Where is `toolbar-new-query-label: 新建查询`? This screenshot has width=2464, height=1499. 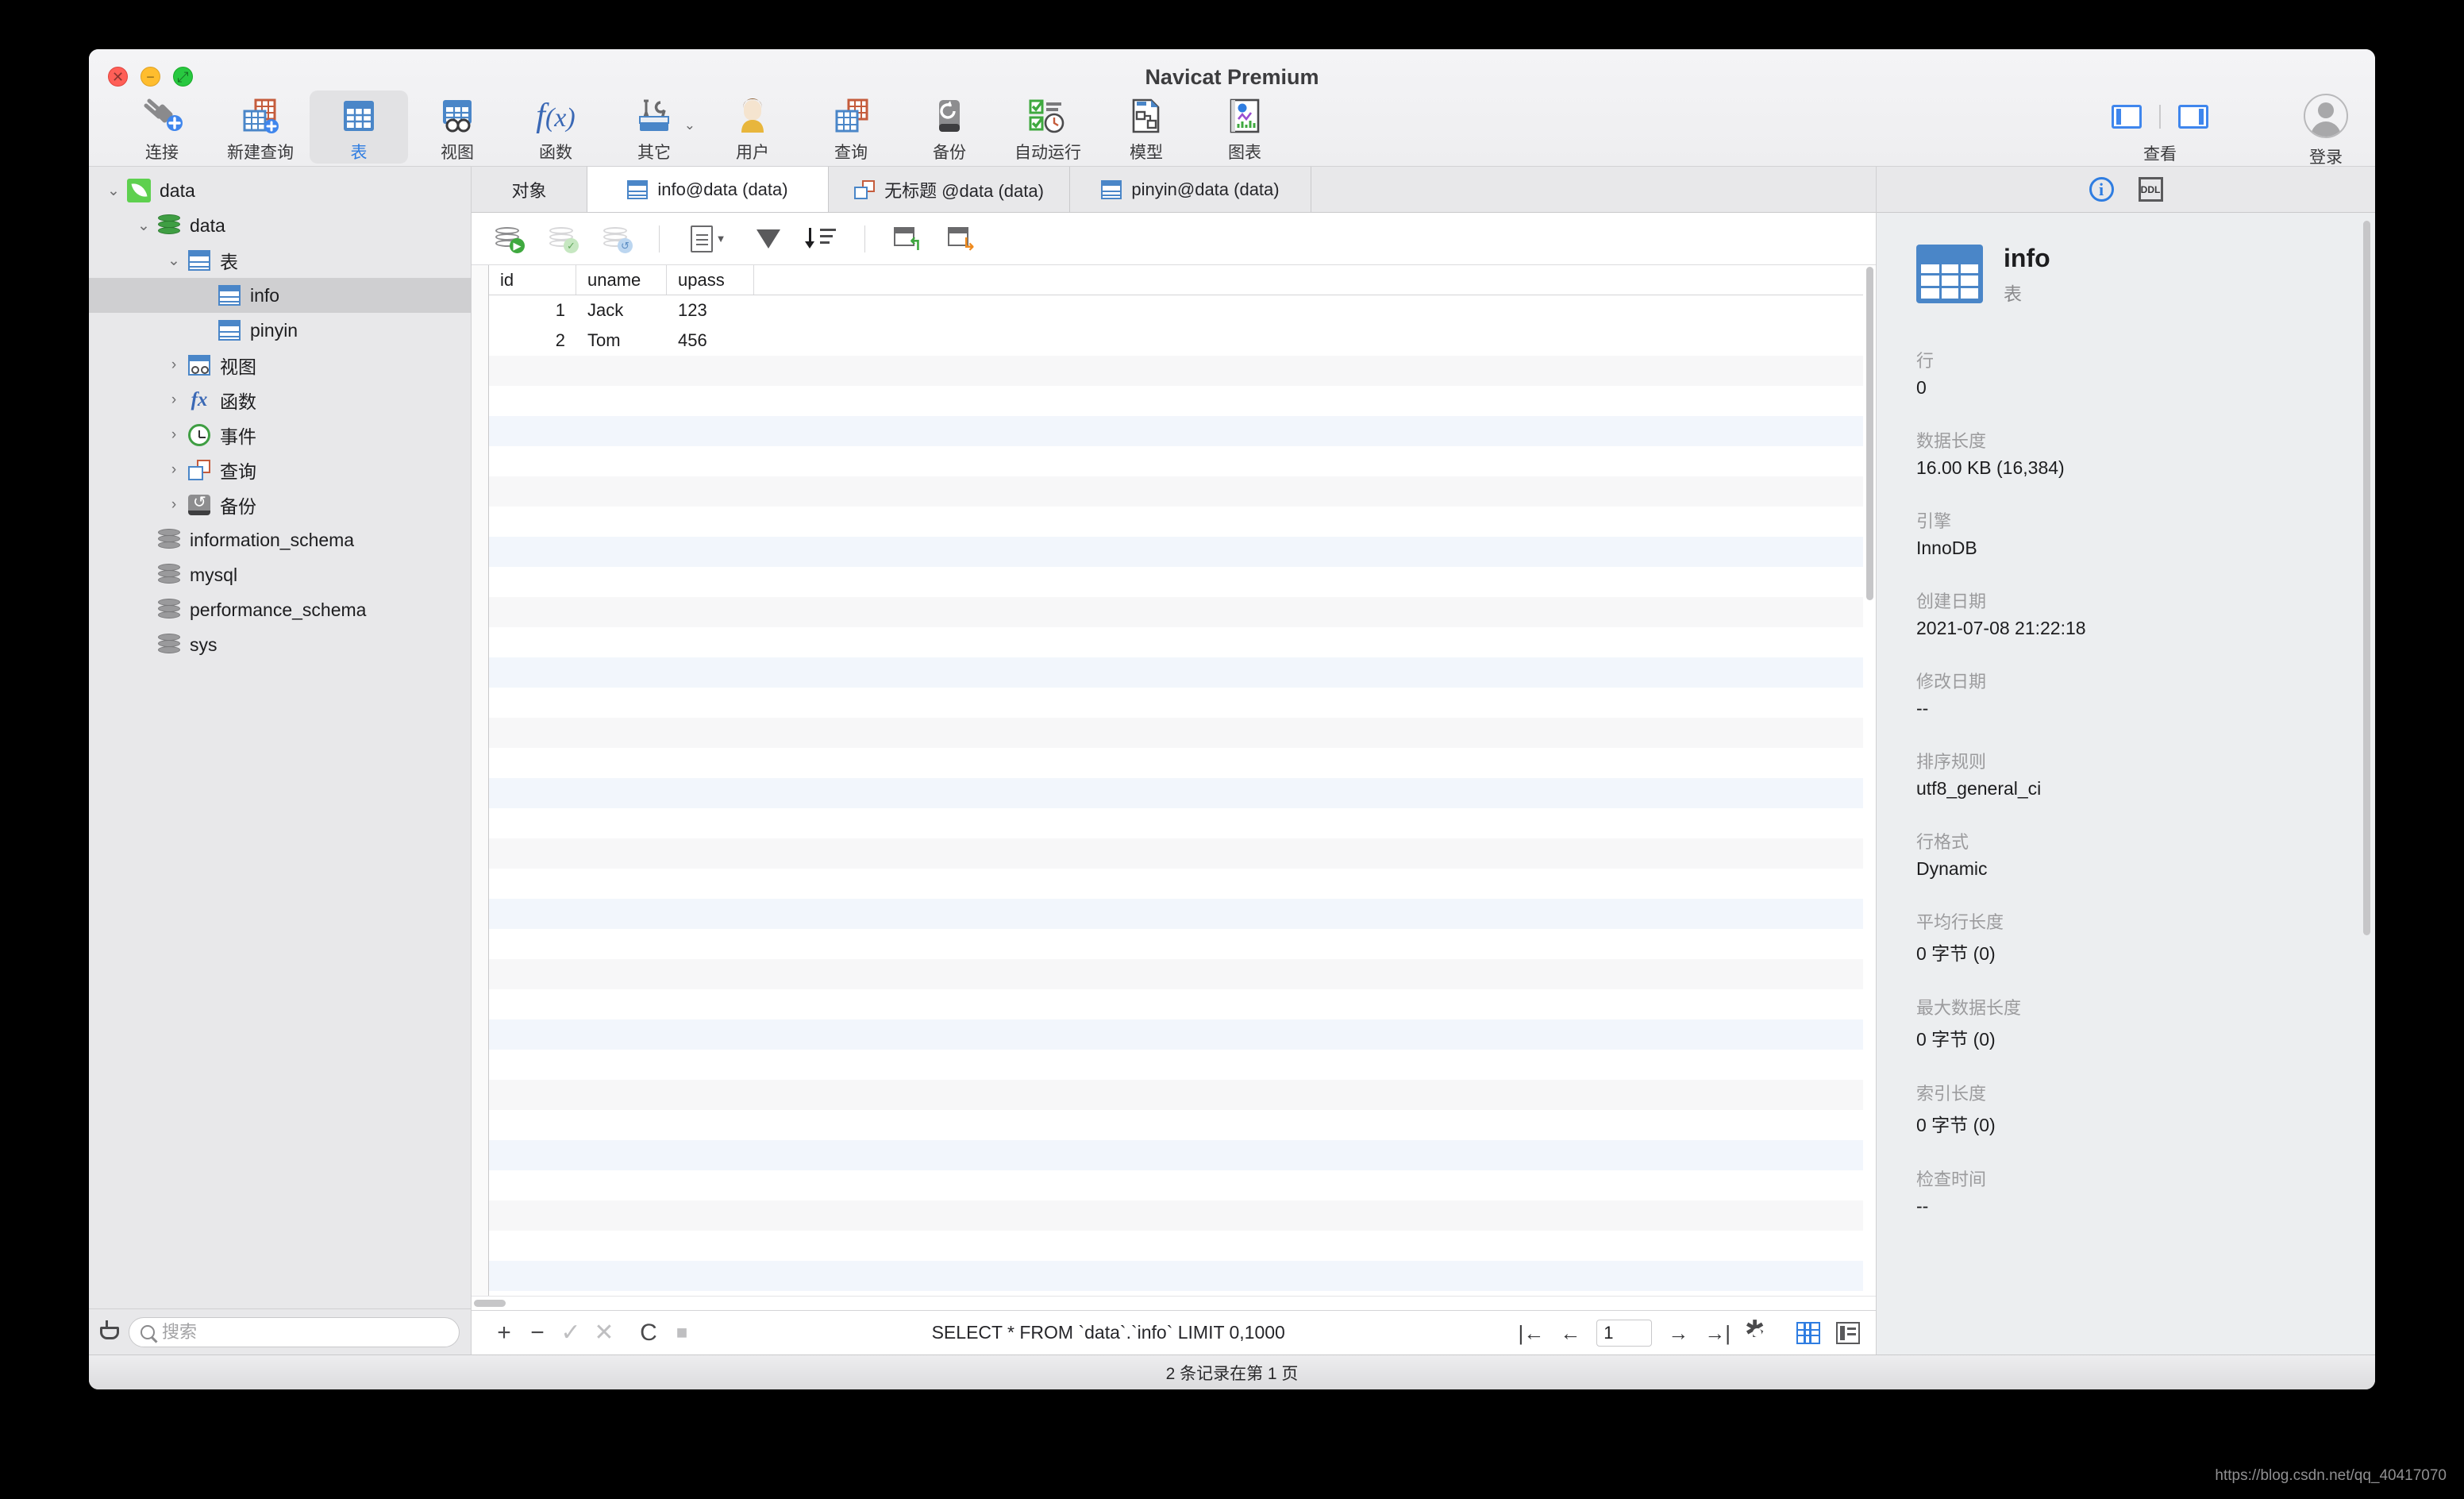 toolbar-new-query-label: 新建查询 is located at coordinates (260, 153).